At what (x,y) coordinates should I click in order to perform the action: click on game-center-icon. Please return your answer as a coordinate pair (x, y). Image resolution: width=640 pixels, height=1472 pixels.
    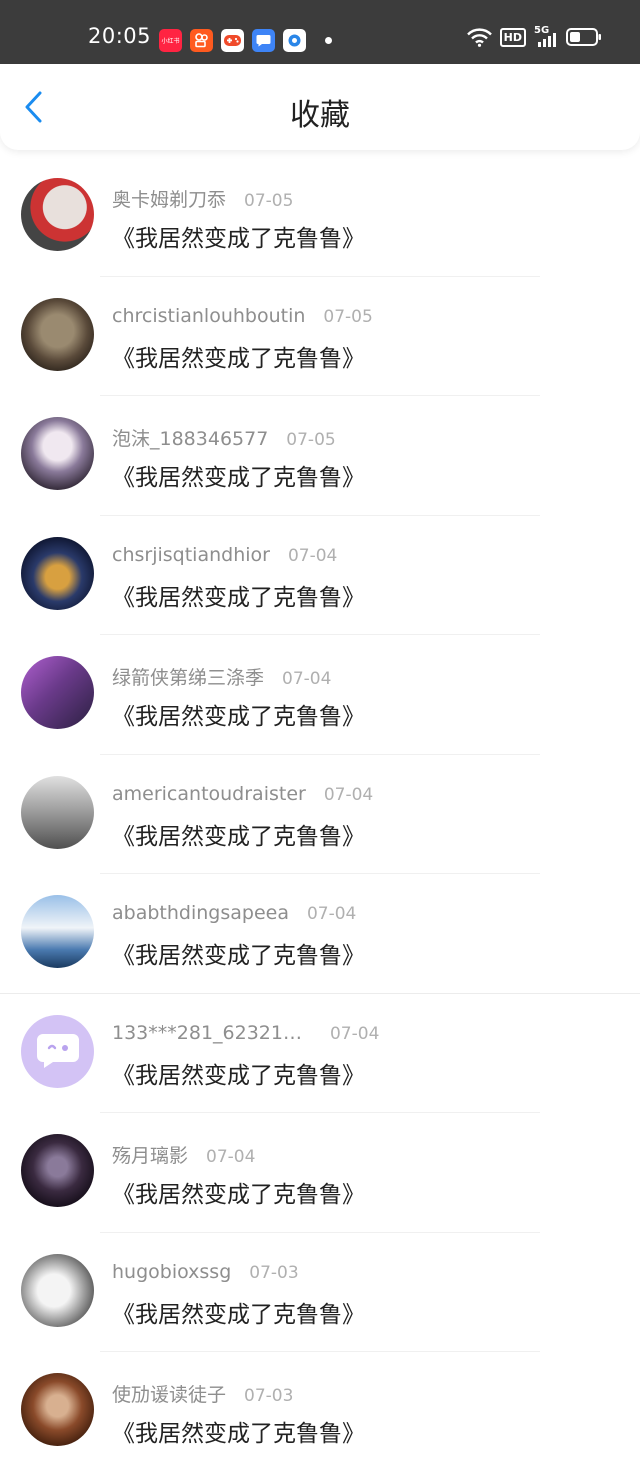
    Looking at the image, I should click on (232, 40).